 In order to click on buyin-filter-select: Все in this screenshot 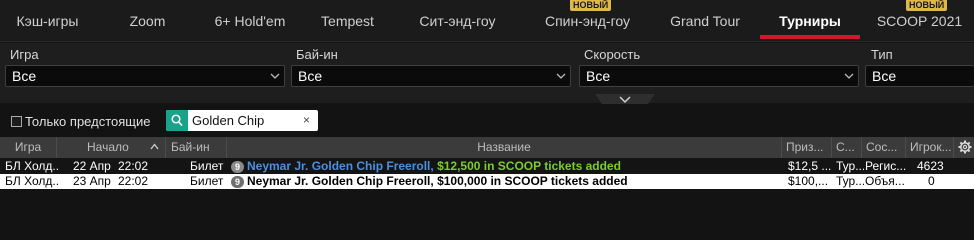, I will do `click(431, 76)`.